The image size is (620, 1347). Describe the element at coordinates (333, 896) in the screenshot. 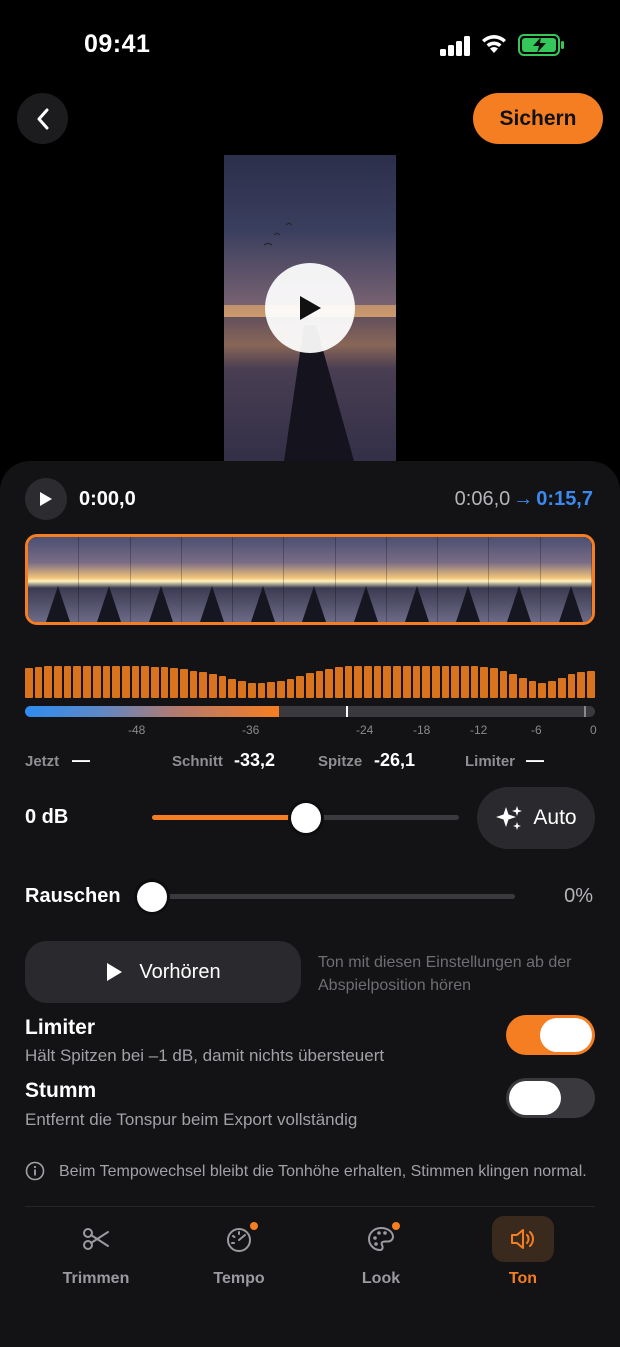

I see `noise-slider-track` at that location.